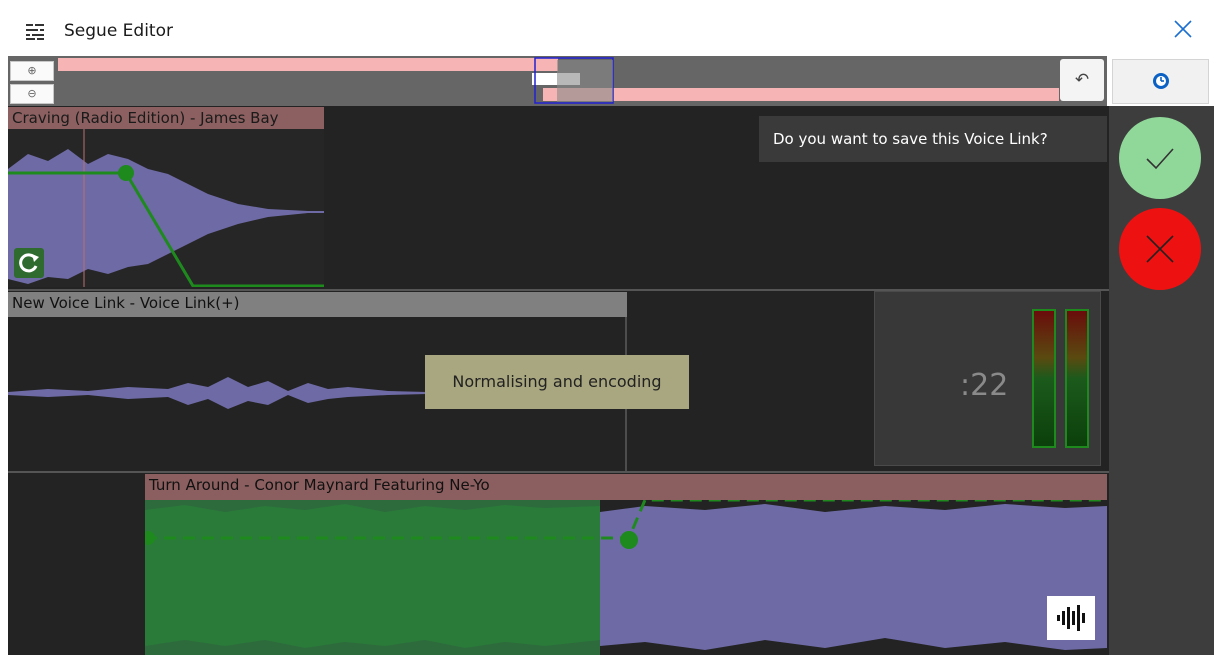 This screenshot has width=1214, height=655. Describe the element at coordinates (317, 304) in the screenshot. I see `track-2-title: New Voice Link - Voice Link(+)` at that location.